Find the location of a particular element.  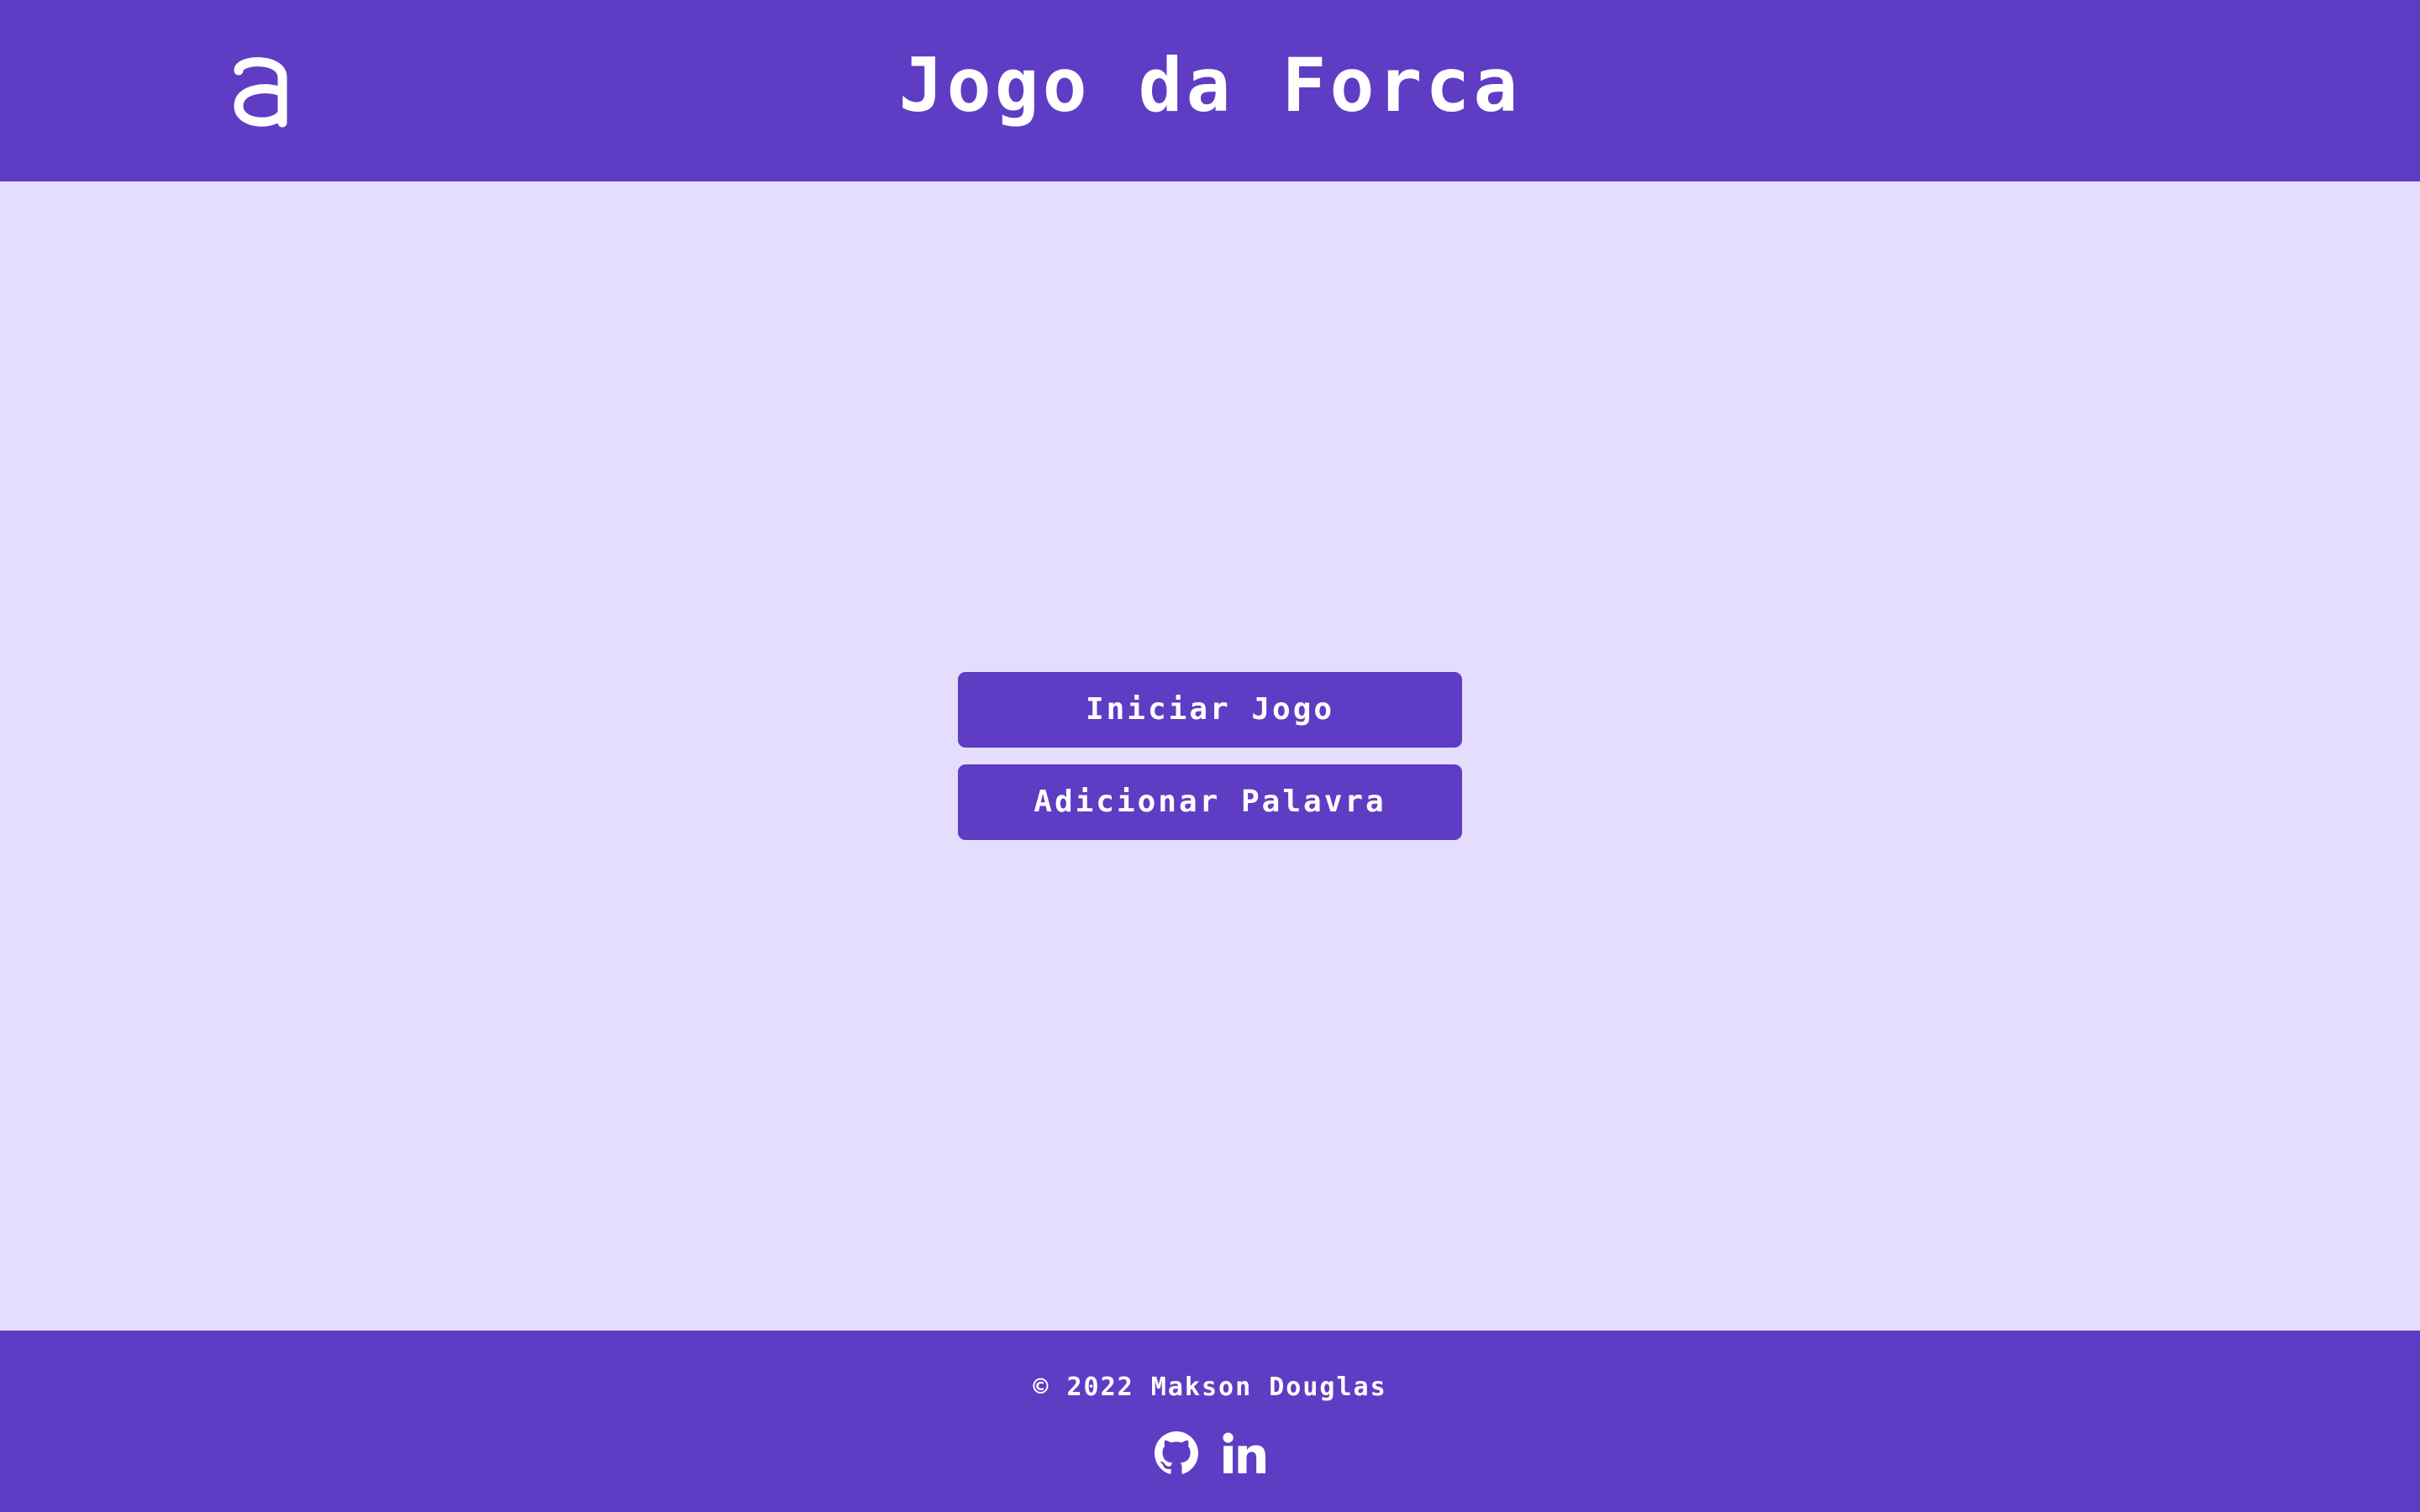

copyright-text: © 2022 Makson Douglas is located at coordinates (1210, 1387).